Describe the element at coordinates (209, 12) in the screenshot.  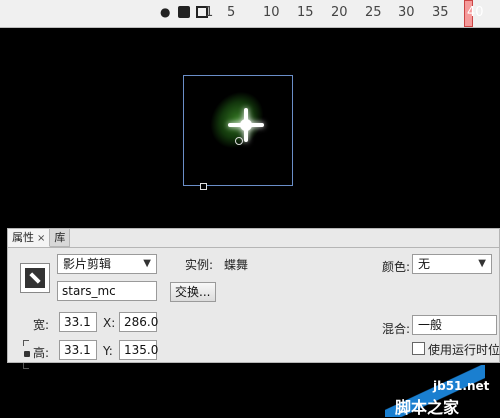
I see `frame-number: 1` at that location.